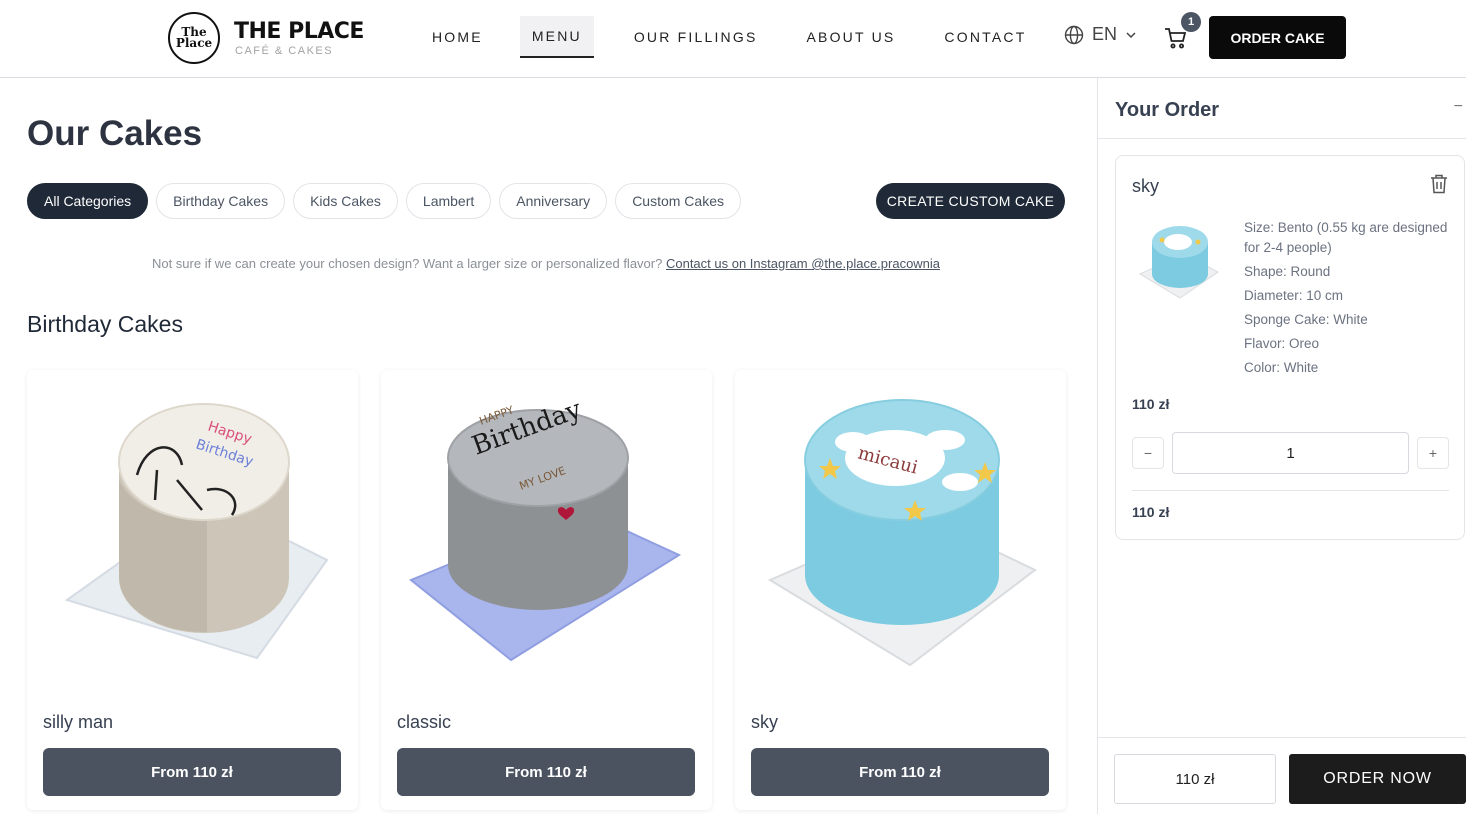  What do you see at coordinates (1377, 779) in the screenshot?
I see `order-now-button: ORDER NOW` at bounding box center [1377, 779].